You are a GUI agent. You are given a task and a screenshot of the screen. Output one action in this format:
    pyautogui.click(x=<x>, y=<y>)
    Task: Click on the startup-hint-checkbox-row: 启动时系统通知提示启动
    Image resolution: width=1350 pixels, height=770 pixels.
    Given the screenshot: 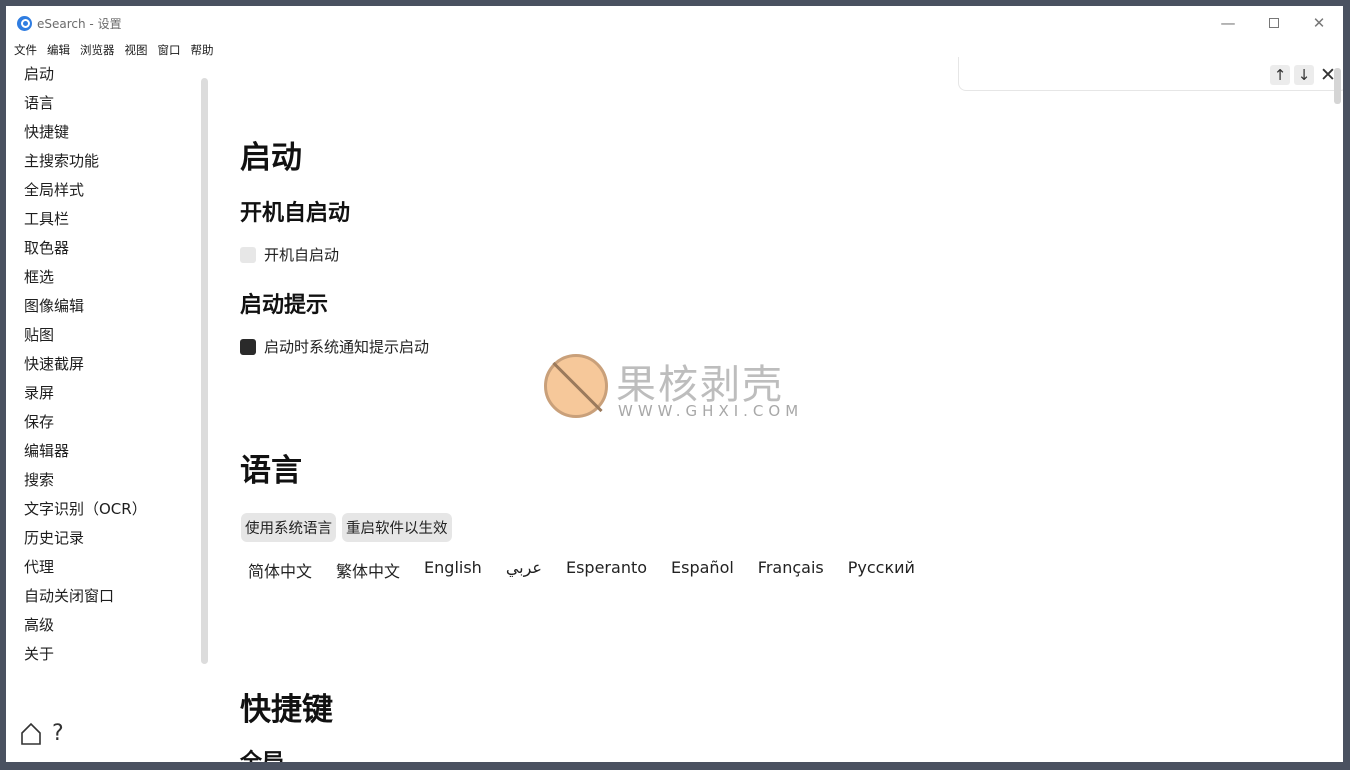 What is the action you would take?
    pyautogui.click(x=334, y=346)
    